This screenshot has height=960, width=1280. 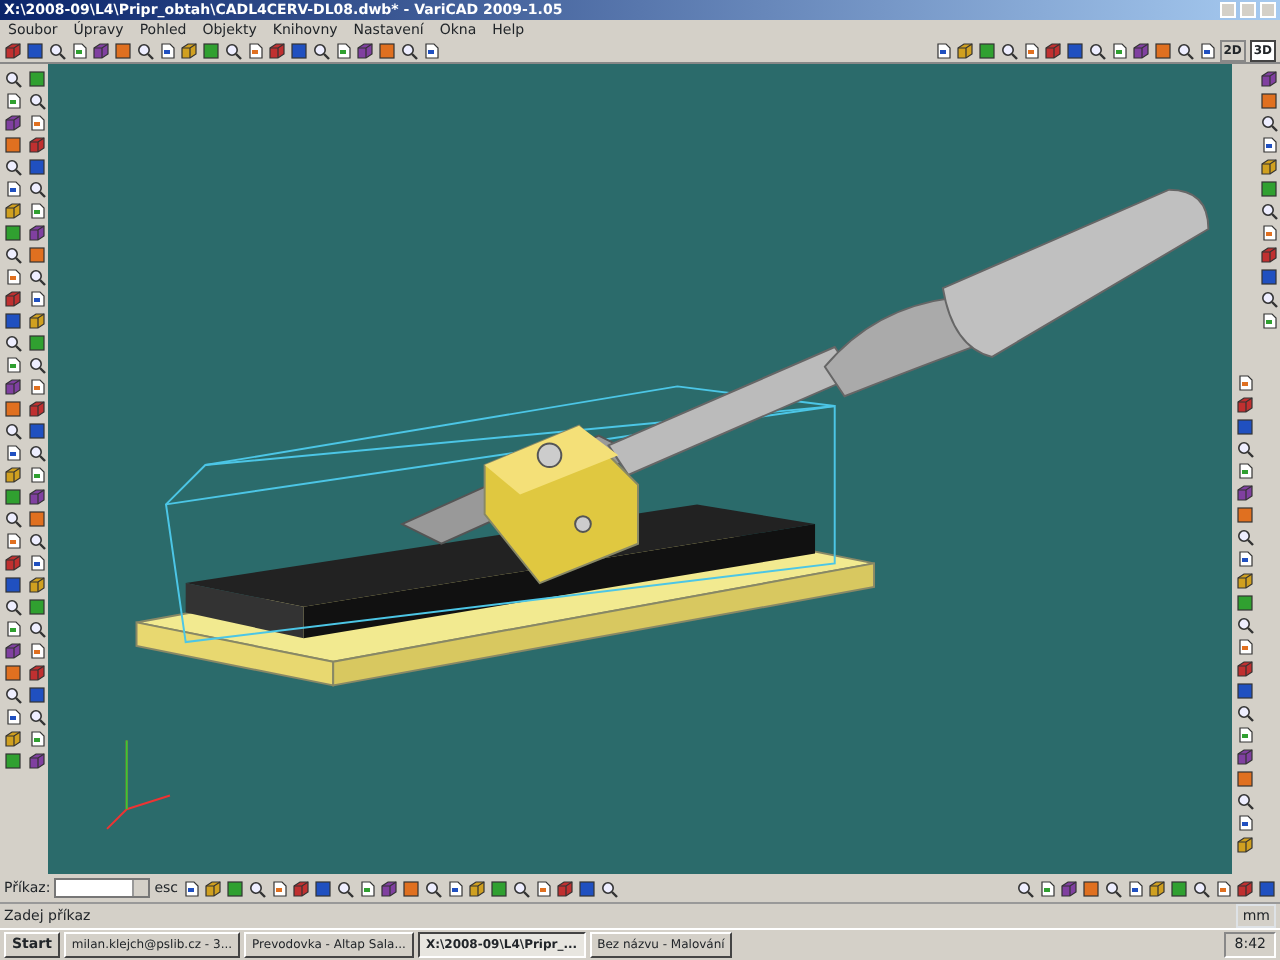 What do you see at coordinates (102, 888) in the screenshot?
I see `command-field` at bounding box center [102, 888].